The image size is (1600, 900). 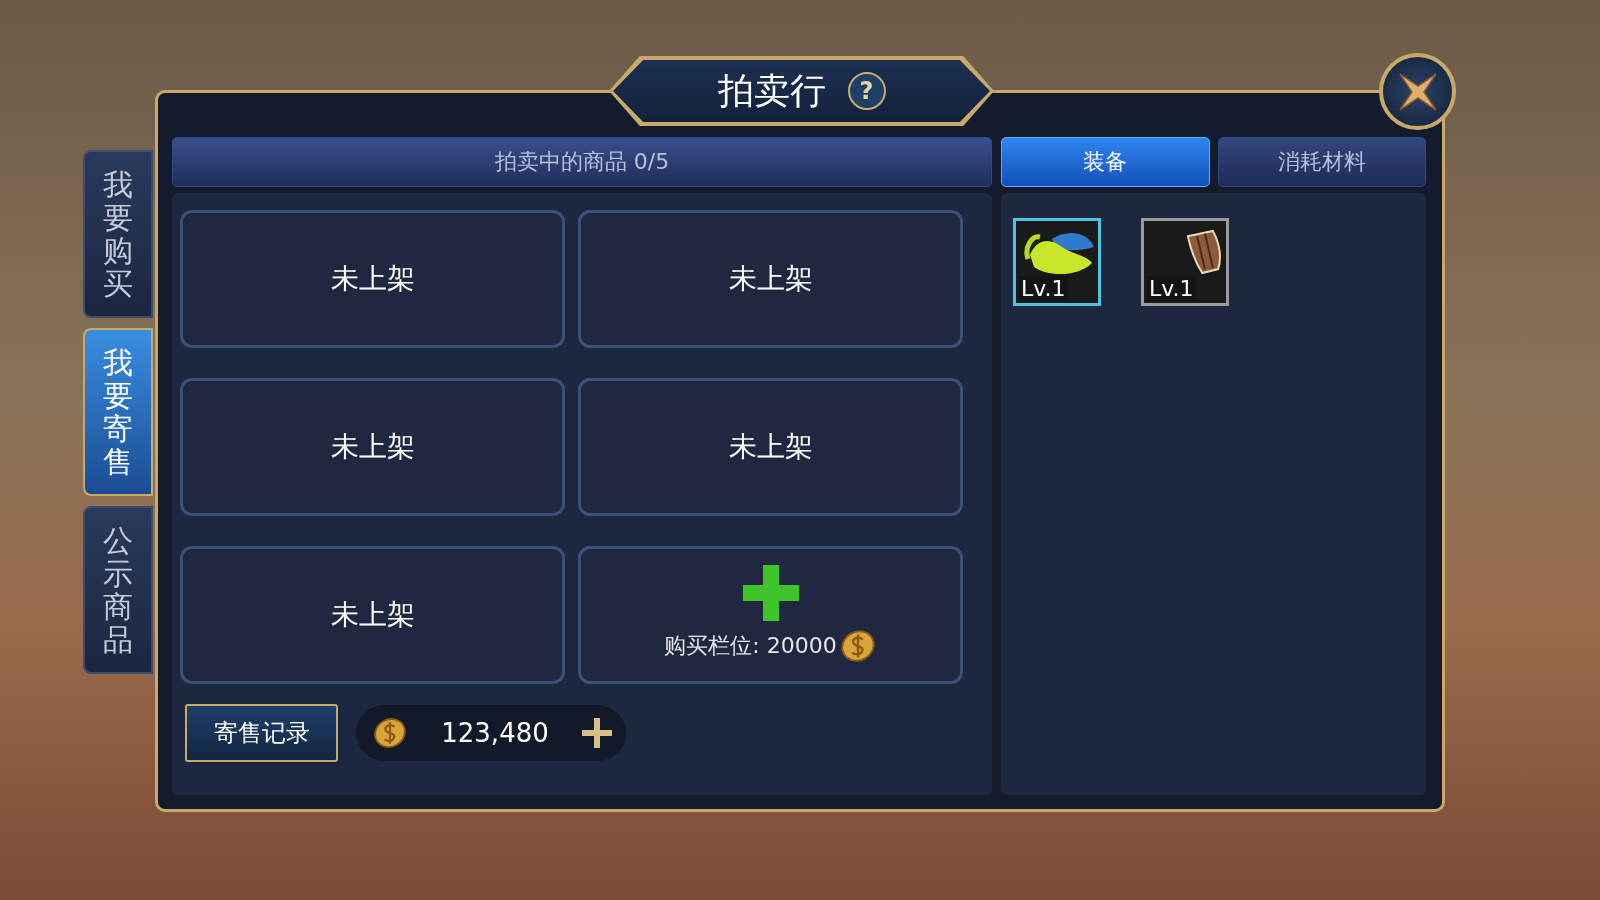 I want to click on side-tab: 我要购买, so click(x=118, y=234).